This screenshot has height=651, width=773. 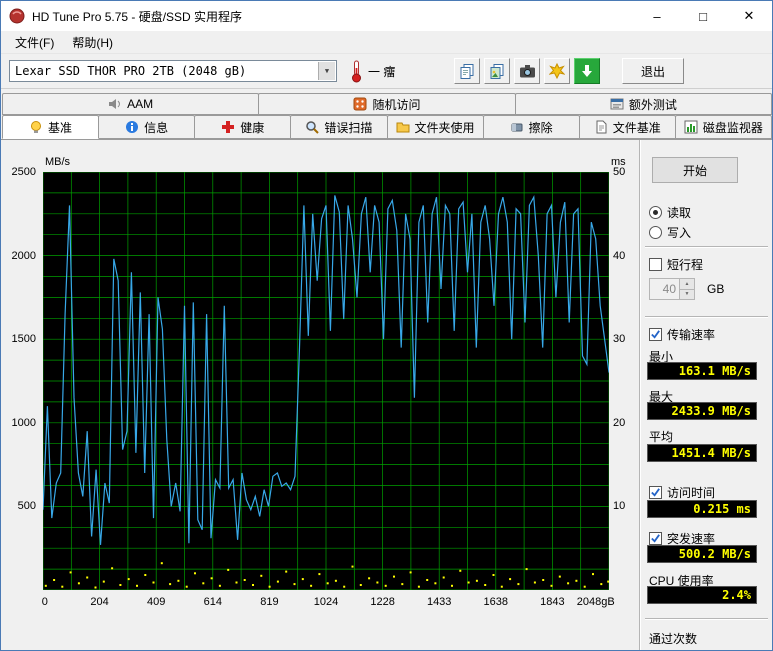 I want to click on short-stroke-unit: GB, so click(x=716, y=289).